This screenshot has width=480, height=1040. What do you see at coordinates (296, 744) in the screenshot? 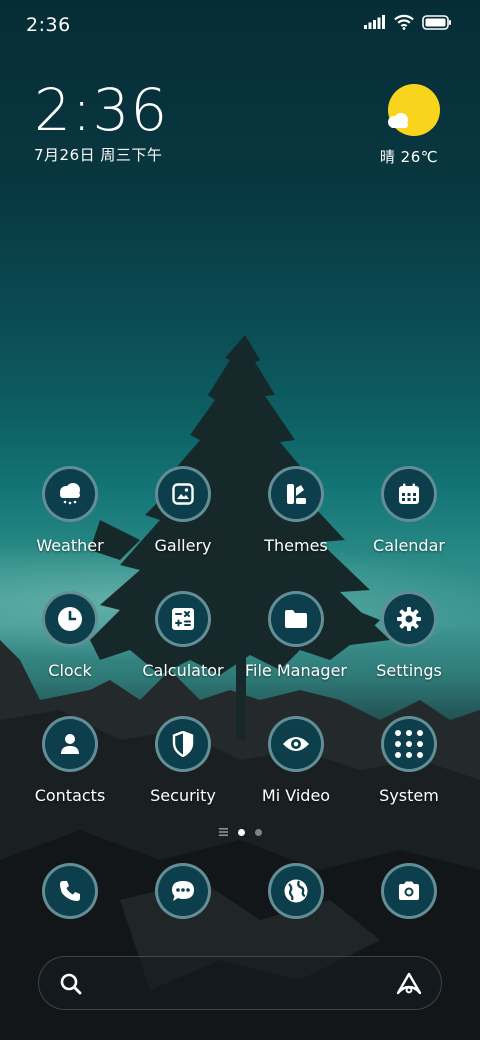
I see `eye-icon` at bounding box center [296, 744].